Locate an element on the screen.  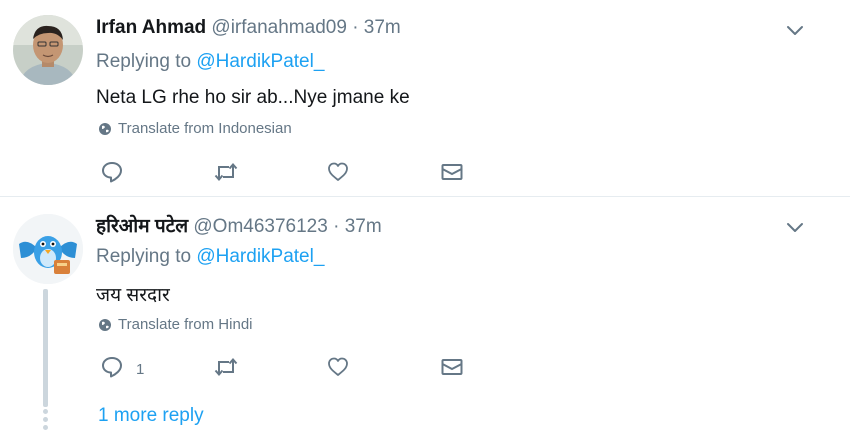
tweet-actions: 1 is located at coordinates (290, 368).